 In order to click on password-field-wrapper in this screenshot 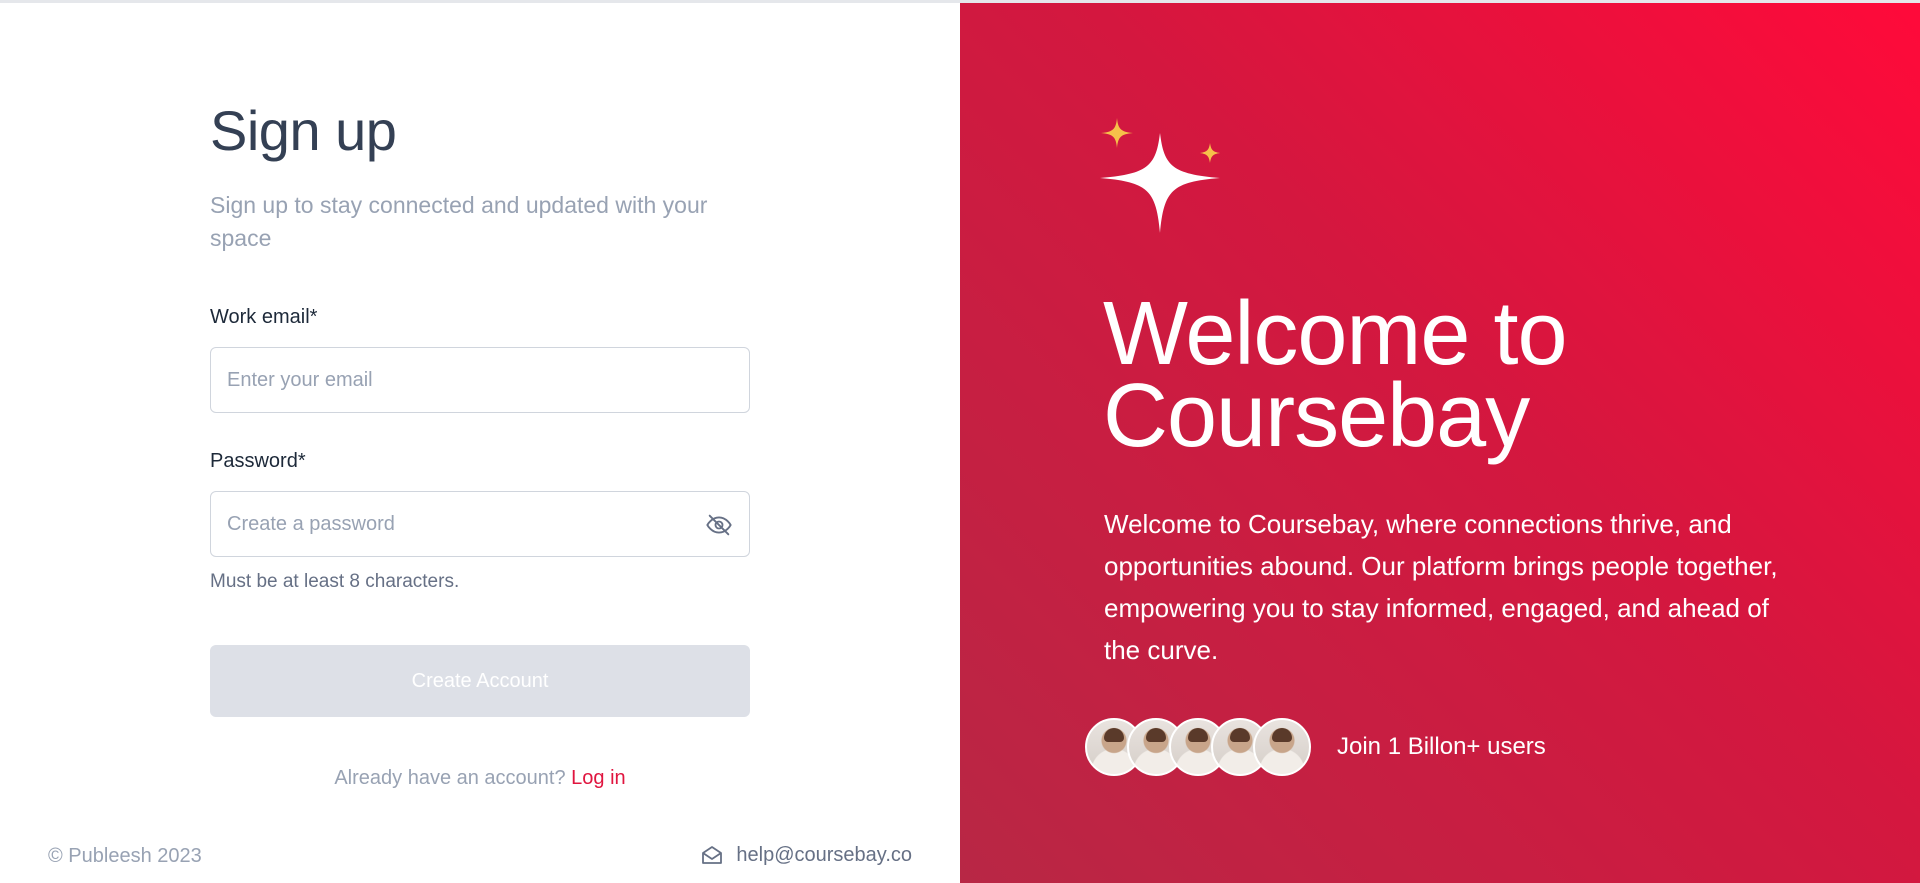, I will do `click(480, 524)`.